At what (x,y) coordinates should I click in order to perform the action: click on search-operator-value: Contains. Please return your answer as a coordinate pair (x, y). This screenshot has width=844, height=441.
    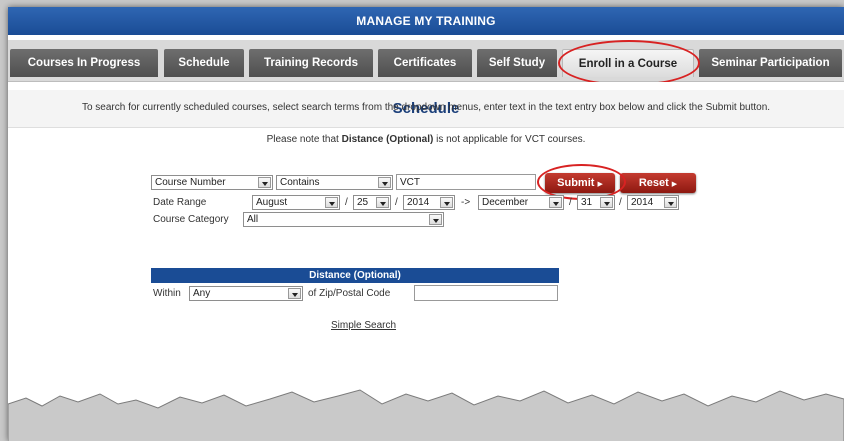
    Looking at the image, I should click on (300, 182).